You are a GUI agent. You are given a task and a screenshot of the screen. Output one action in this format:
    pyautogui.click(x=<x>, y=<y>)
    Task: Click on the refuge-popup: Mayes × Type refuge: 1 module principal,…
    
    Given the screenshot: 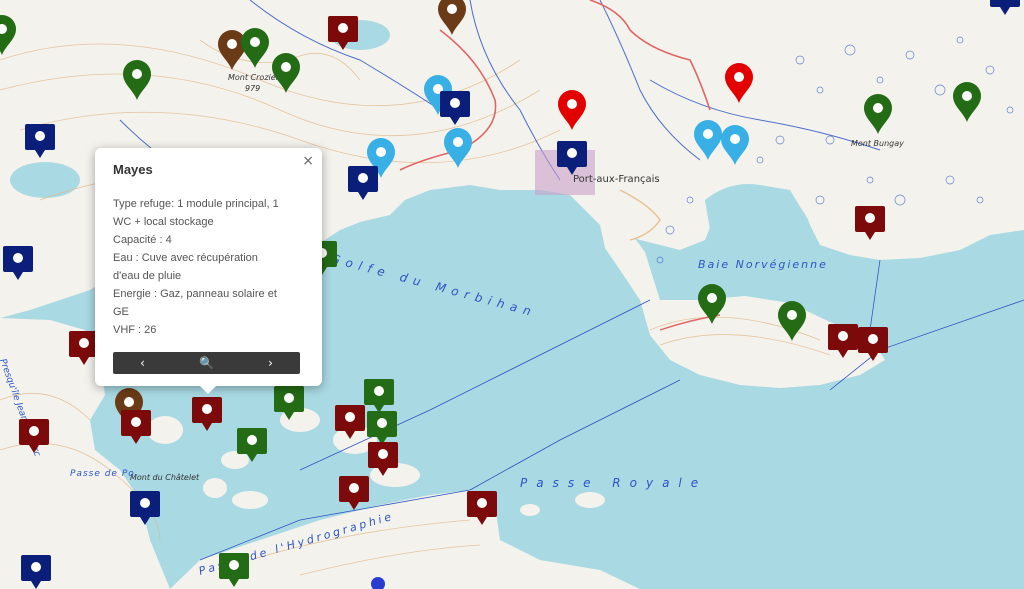 What is the action you would take?
    pyautogui.click(x=208, y=267)
    